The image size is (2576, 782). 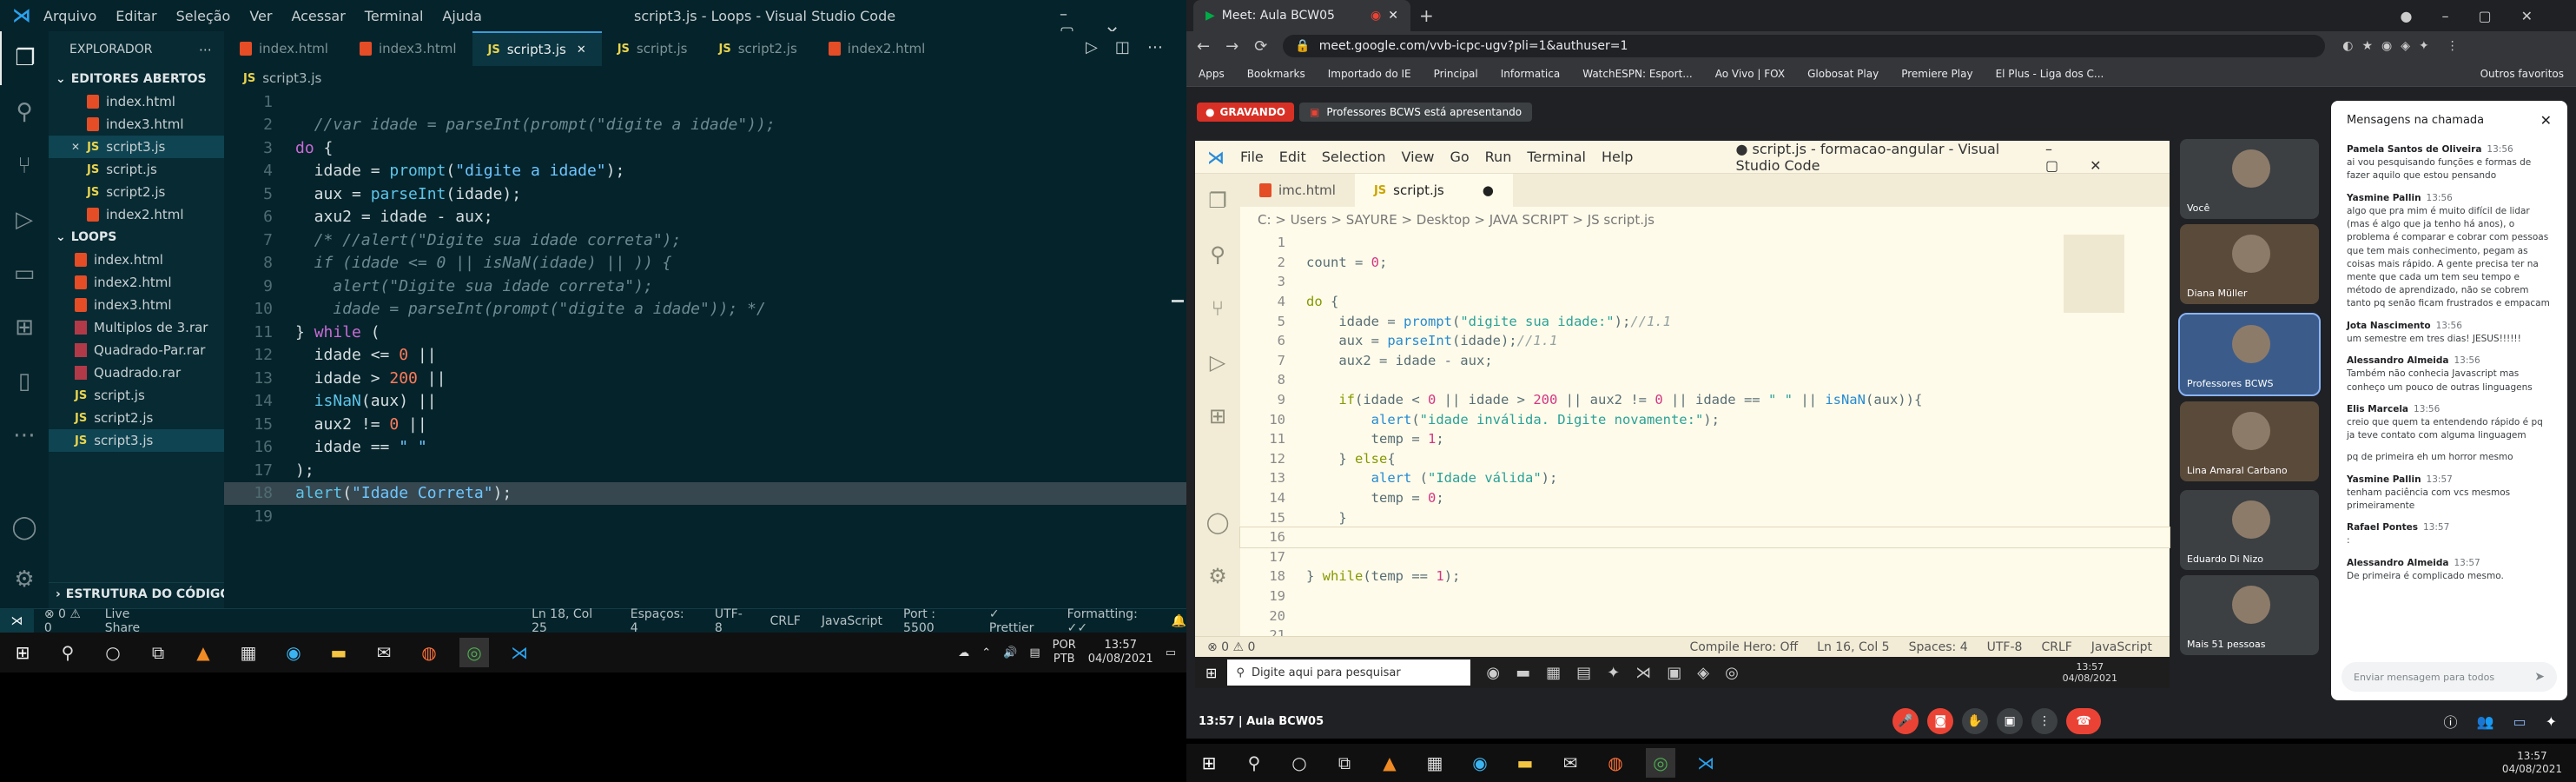 I want to click on tab-script2-js: JS script2.js, so click(x=757, y=48).